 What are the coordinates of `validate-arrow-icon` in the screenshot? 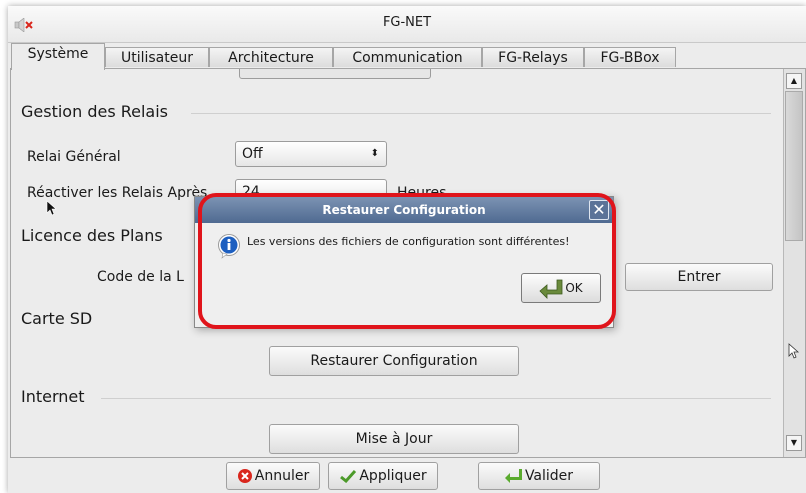 It's located at (513, 476).